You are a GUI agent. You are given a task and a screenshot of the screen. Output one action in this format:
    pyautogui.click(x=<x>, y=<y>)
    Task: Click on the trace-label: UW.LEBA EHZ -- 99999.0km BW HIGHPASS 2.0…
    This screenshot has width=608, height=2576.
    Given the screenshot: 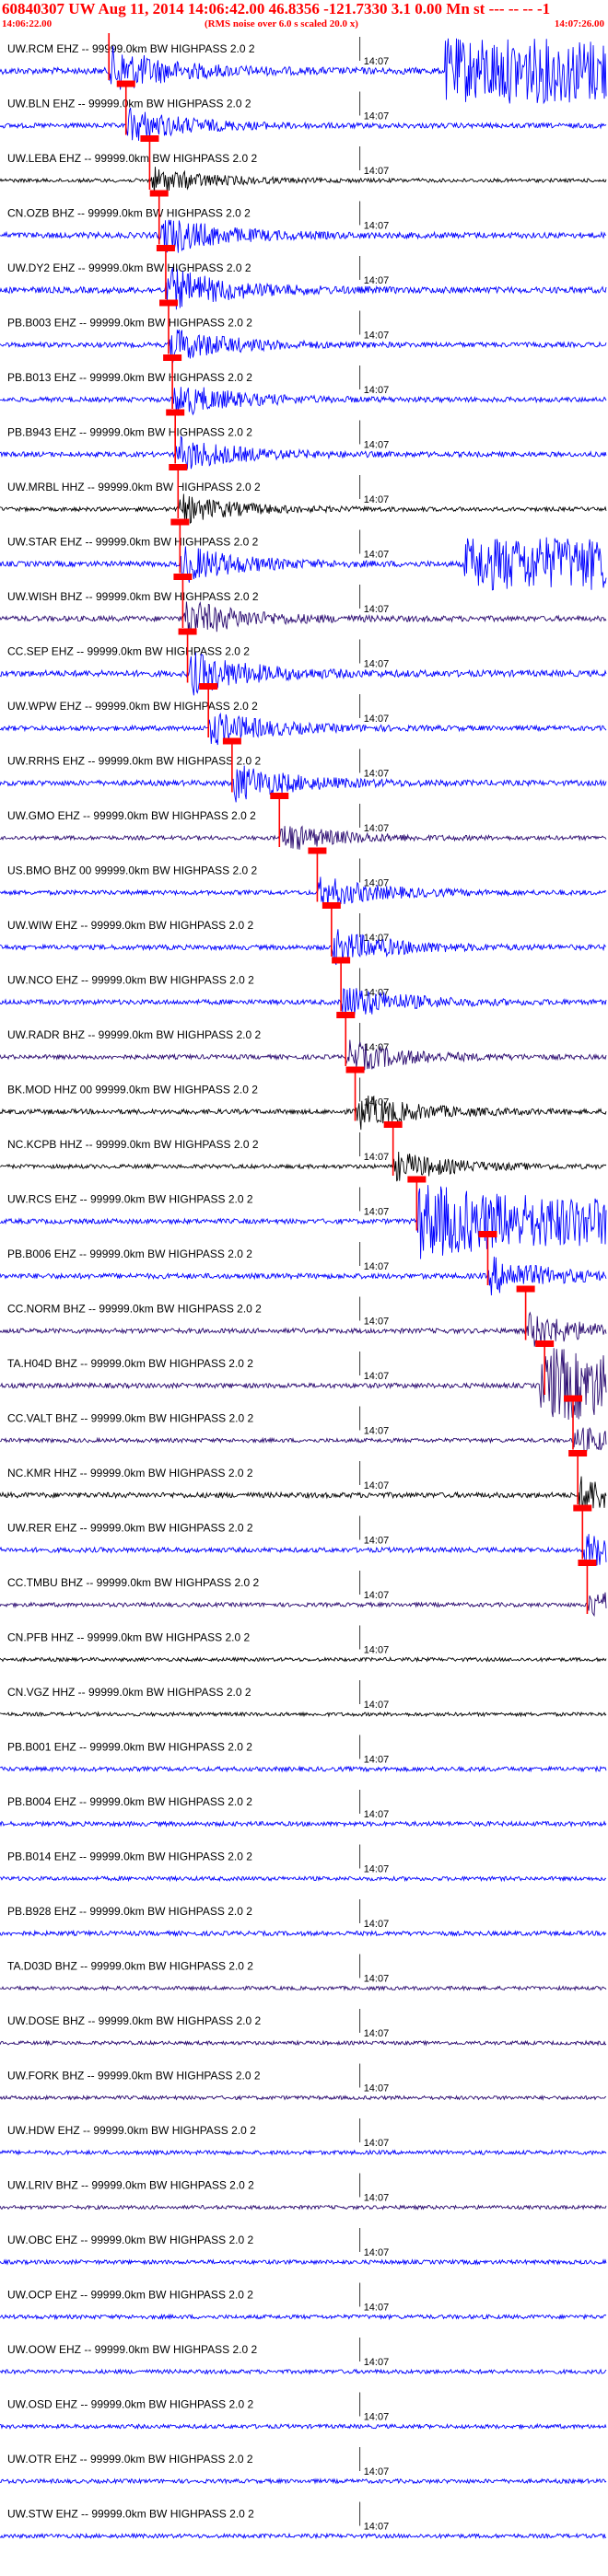 What is the action you would take?
    pyautogui.click(x=132, y=158)
    